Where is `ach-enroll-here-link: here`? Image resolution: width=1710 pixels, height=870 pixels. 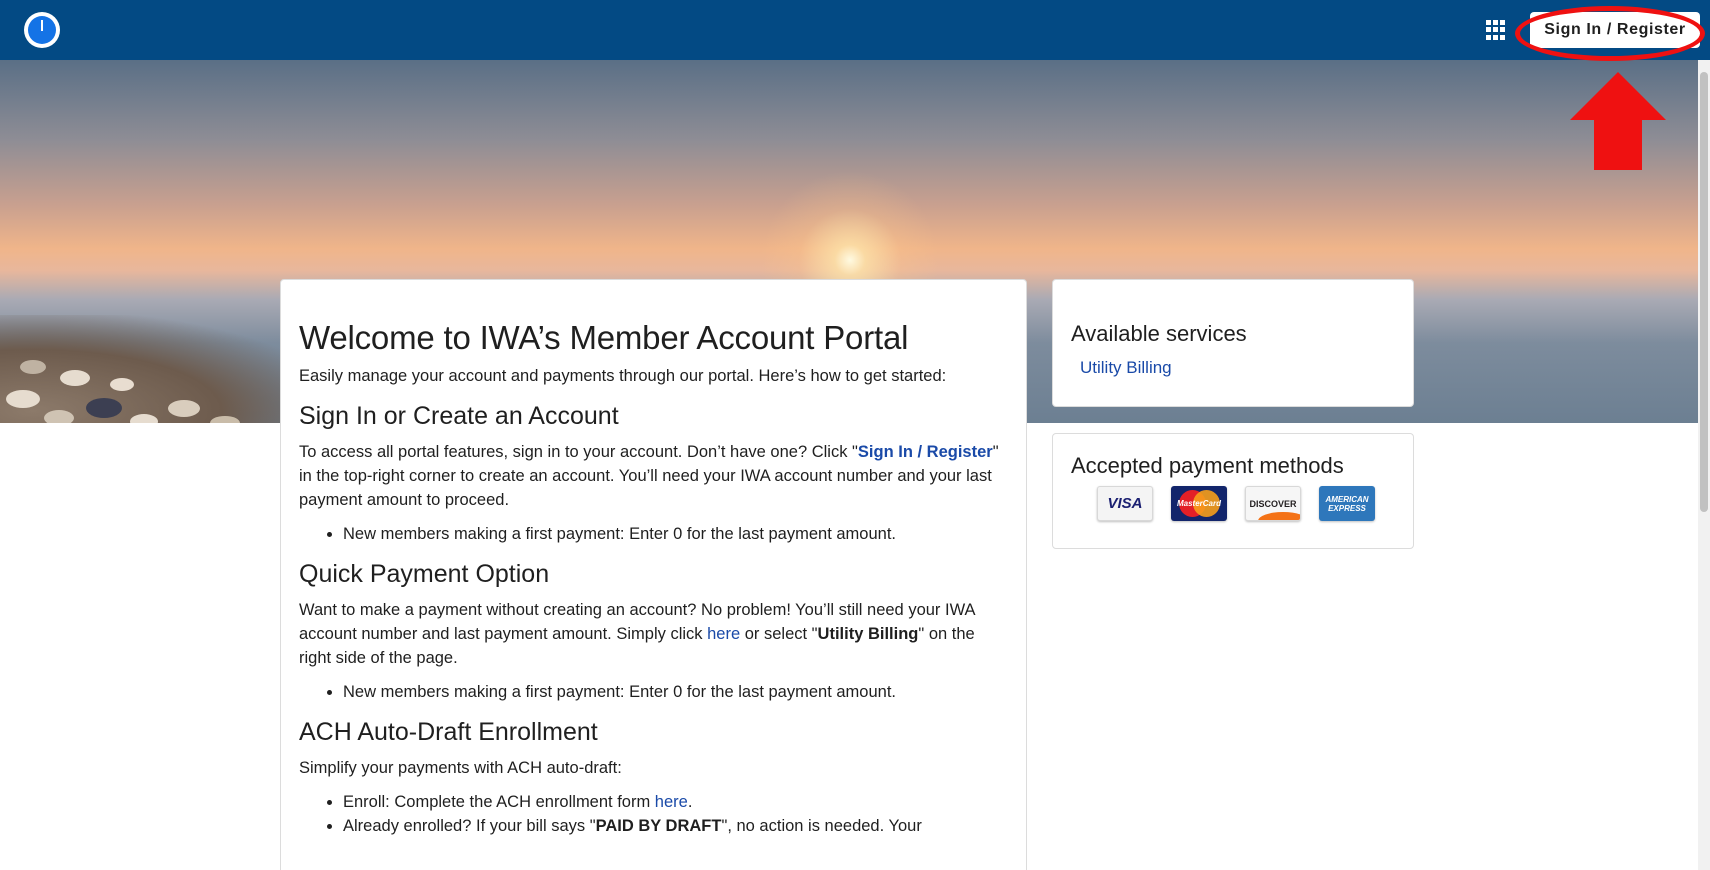
ach-enroll-here-link: here is located at coordinates (671, 802).